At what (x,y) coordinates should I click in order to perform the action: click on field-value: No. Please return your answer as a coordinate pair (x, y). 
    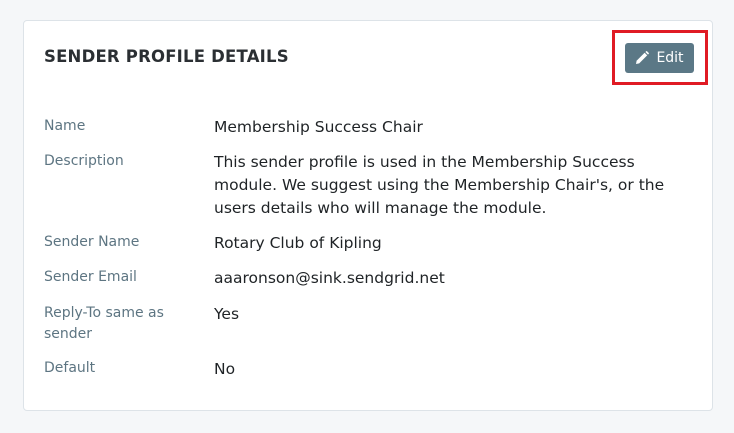
    Looking at the image, I should click on (225, 369).